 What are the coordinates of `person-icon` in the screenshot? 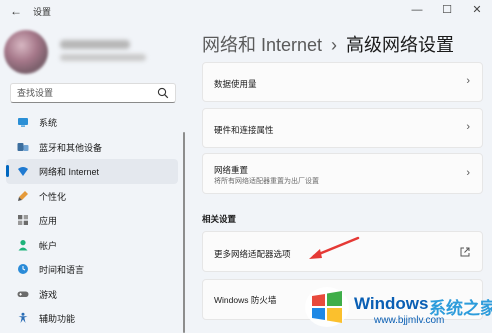 It's located at (23, 244).